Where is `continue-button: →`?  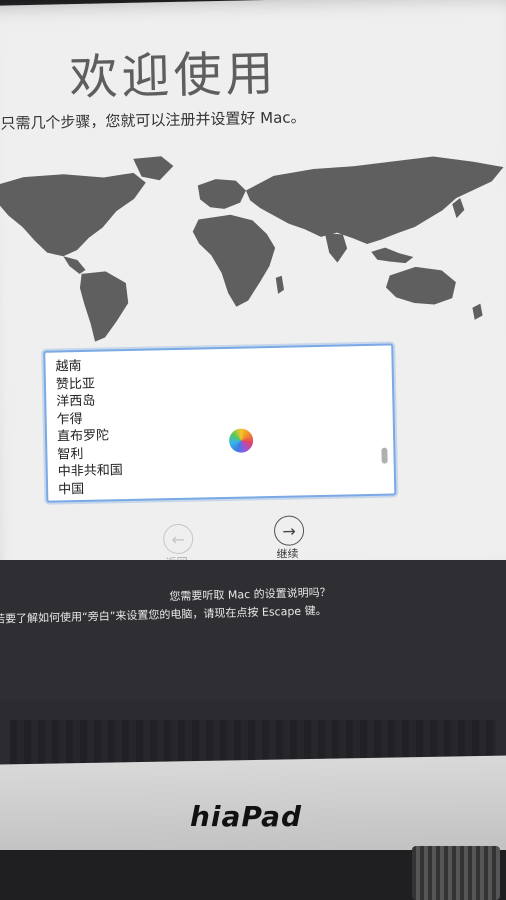
continue-button: → is located at coordinates (289, 530).